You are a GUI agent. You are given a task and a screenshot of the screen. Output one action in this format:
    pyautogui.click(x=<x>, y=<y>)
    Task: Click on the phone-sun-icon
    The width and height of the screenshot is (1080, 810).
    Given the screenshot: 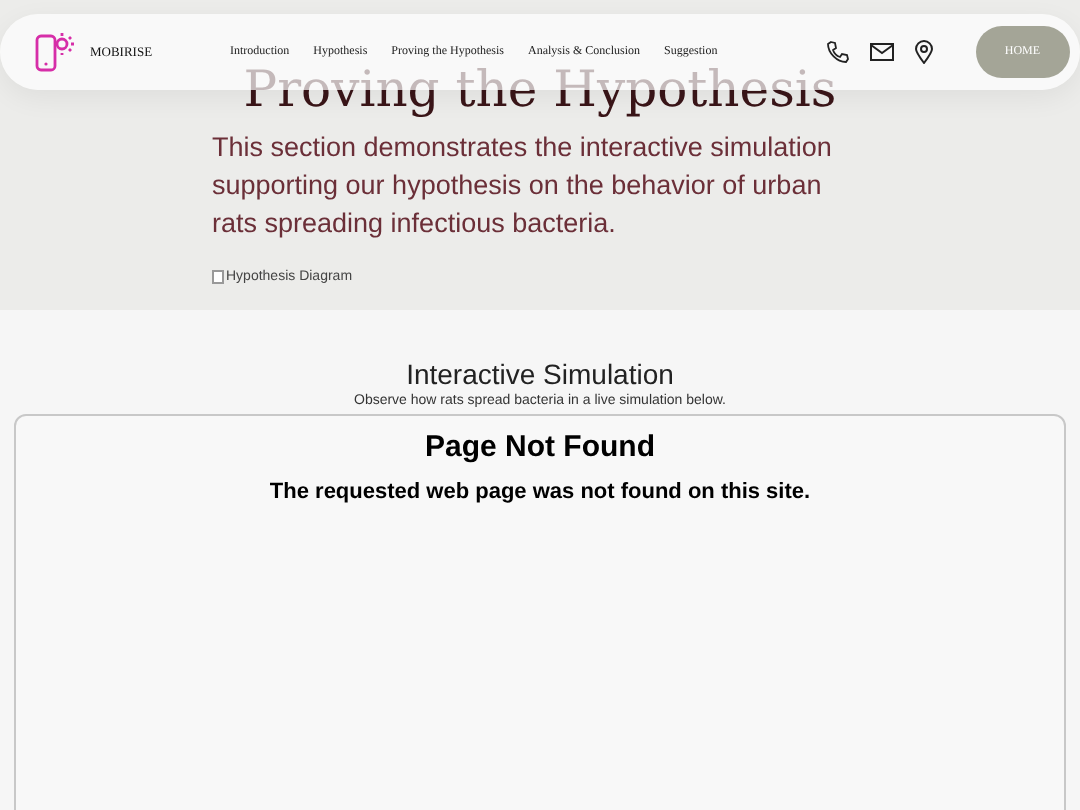 What is the action you would take?
    pyautogui.click(x=56, y=52)
    